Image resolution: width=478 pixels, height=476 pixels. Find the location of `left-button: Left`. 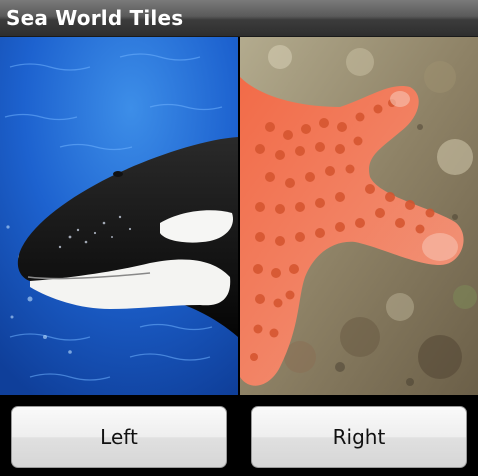

left-button: Left is located at coordinates (119, 437).